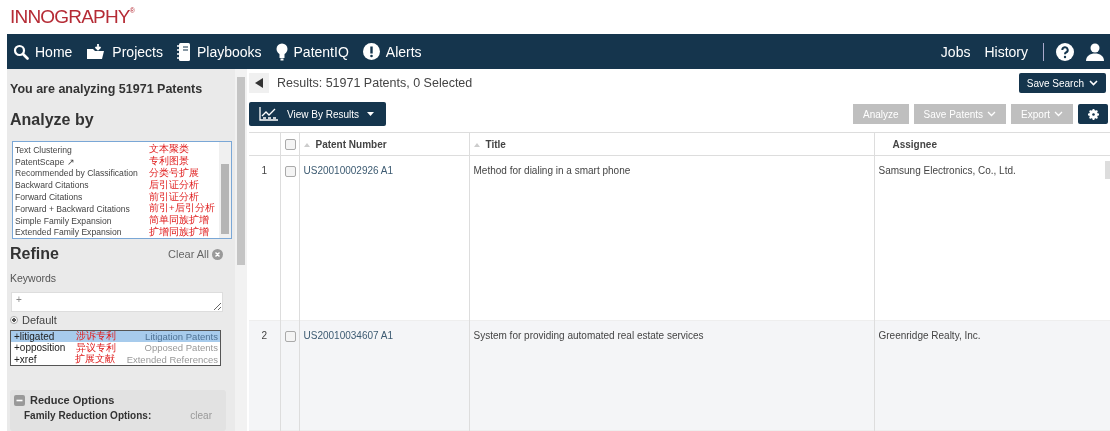 Image resolution: width=1110 pixels, height=431 pixels. What do you see at coordinates (82, 232) in the screenshot?
I see `list-option: Extended Family Expansion` at bounding box center [82, 232].